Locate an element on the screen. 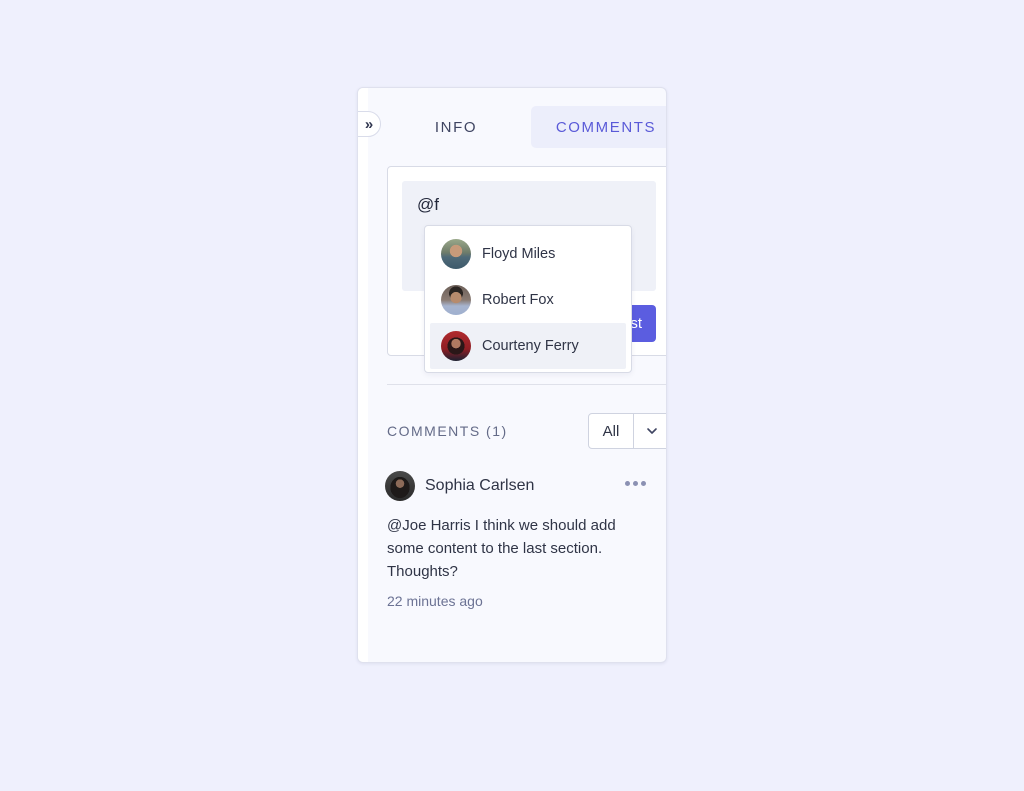 This screenshot has width=1024, height=791. filter-value: All is located at coordinates (611, 431).